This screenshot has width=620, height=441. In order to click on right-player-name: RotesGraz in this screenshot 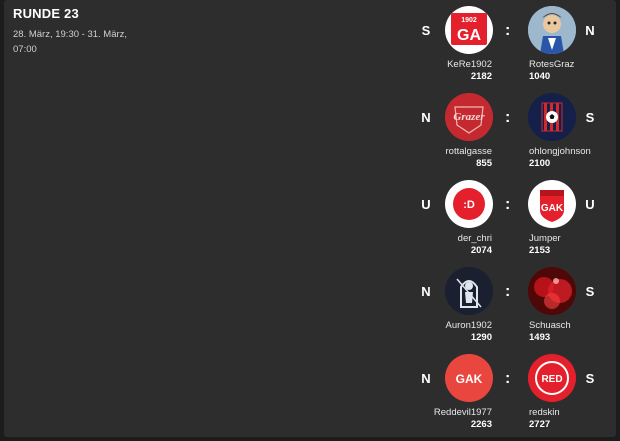, I will do `click(551, 64)`.